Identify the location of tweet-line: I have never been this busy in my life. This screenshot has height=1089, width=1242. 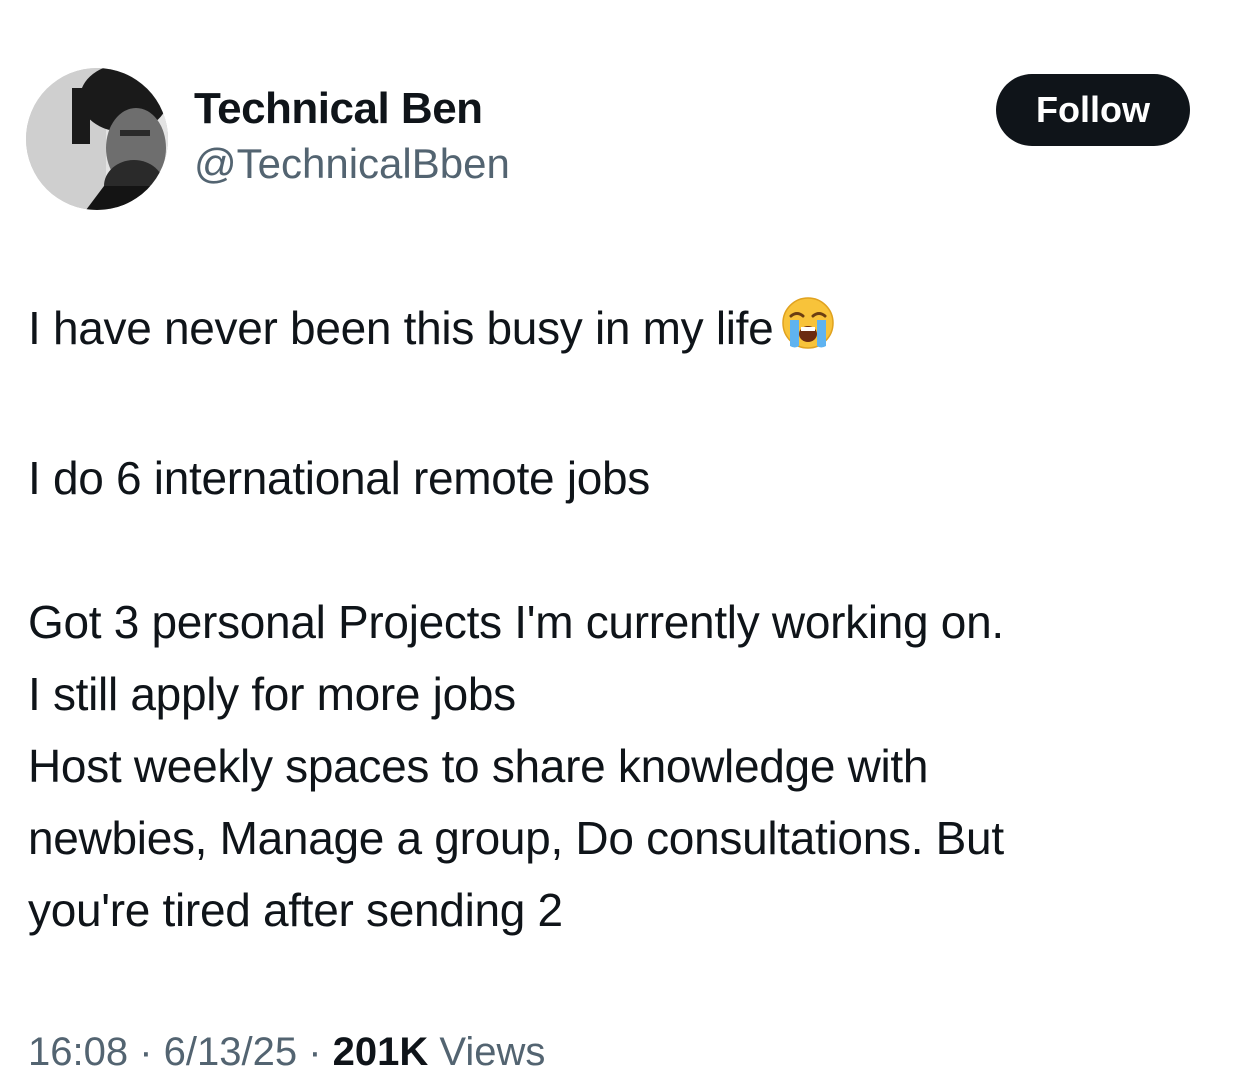
(623, 331).